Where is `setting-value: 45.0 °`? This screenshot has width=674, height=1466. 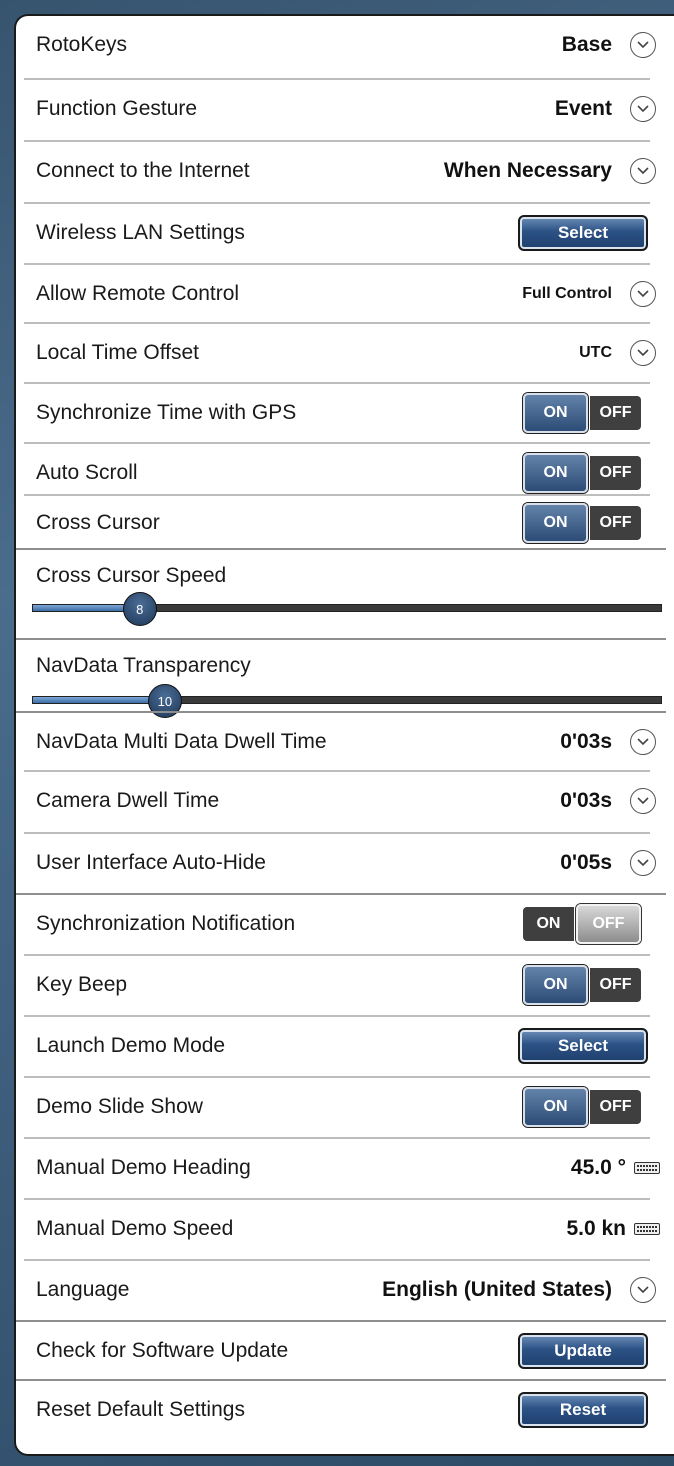
setting-value: 45.0 ° is located at coordinates (598, 1168).